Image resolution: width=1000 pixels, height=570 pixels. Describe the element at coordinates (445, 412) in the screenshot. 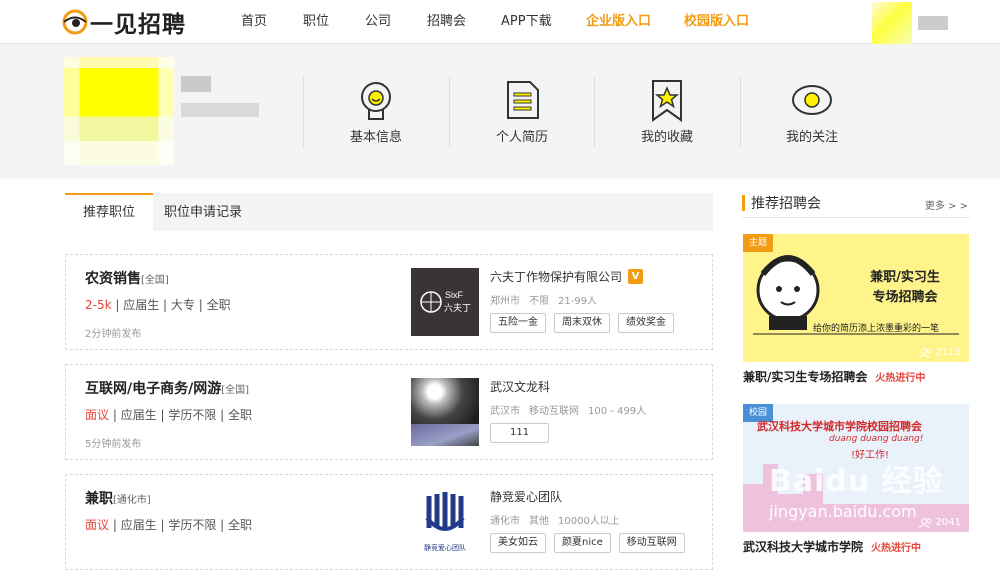

I see `company-logo` at that location.